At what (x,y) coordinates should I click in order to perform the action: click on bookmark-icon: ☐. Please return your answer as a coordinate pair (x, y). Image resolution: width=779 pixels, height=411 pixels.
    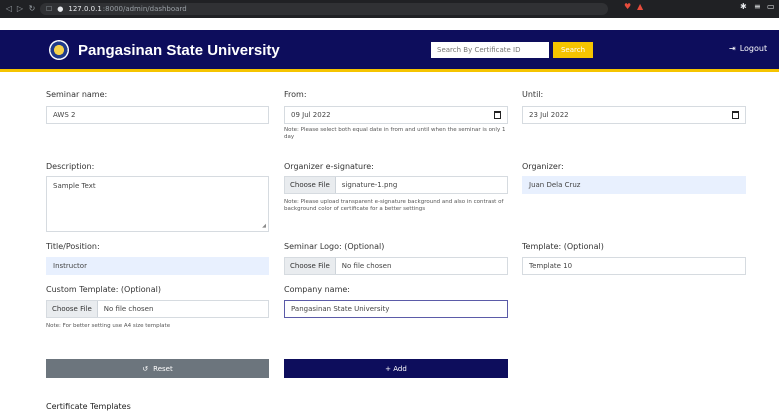
    Looking at the image, I should click on (49, 9).